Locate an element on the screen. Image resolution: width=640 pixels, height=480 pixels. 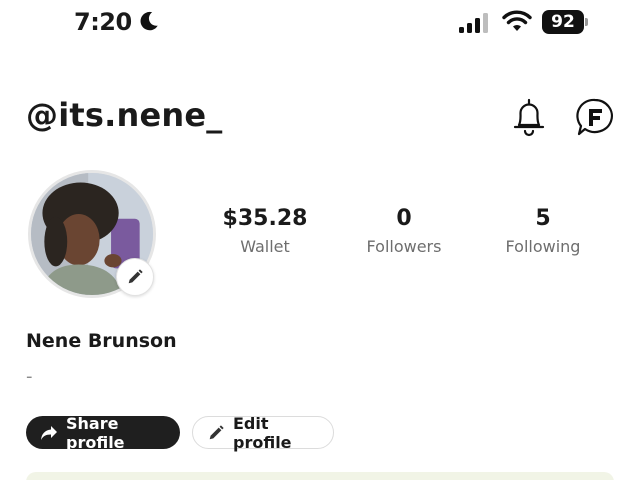
stat-value: $35.28 is located at coordinates (265, 218).